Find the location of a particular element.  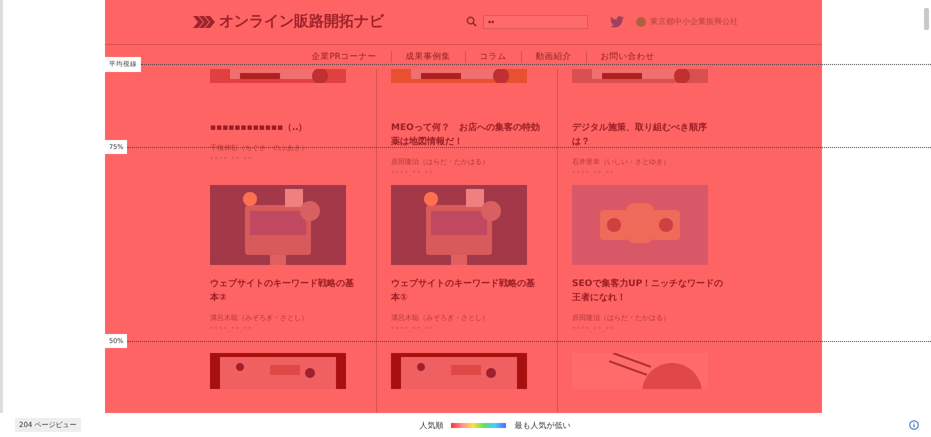

legend-label: 最も人気が低い is located at coordinates (542, 425).